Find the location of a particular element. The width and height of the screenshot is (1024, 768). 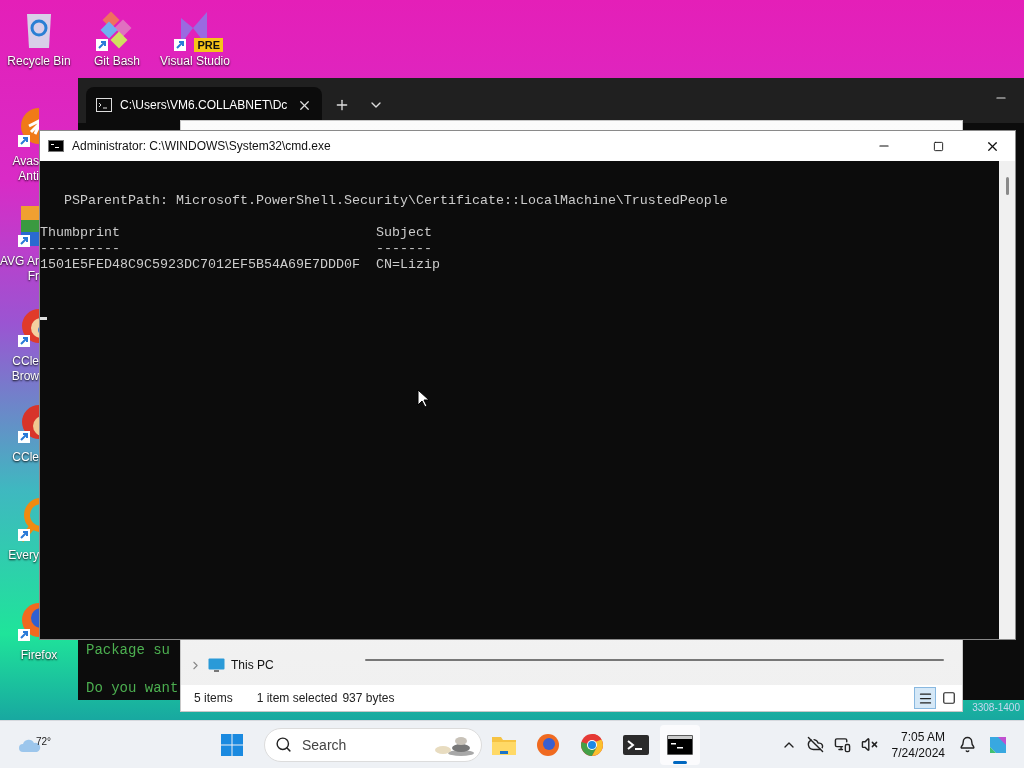

nav-item: This PC is located at coordinates (255, 665).